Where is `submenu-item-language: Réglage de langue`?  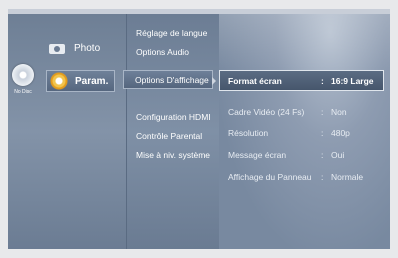
submenu-item-language: Réglage de langue is located at coordinates (171, 33).